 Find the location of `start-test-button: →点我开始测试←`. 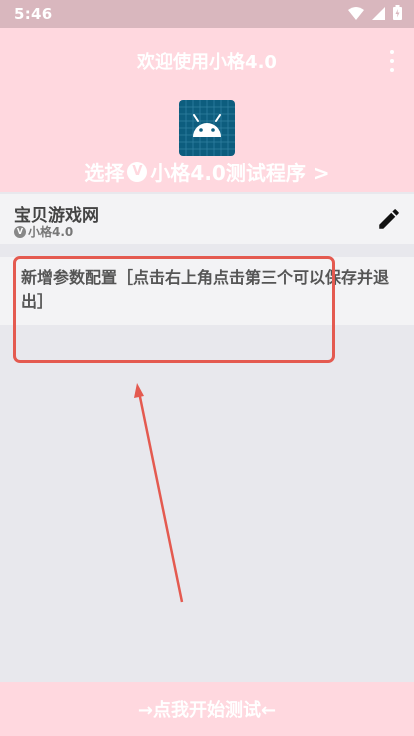

start-test-button: →点我开始测试← is located at coordinates (207, 709).